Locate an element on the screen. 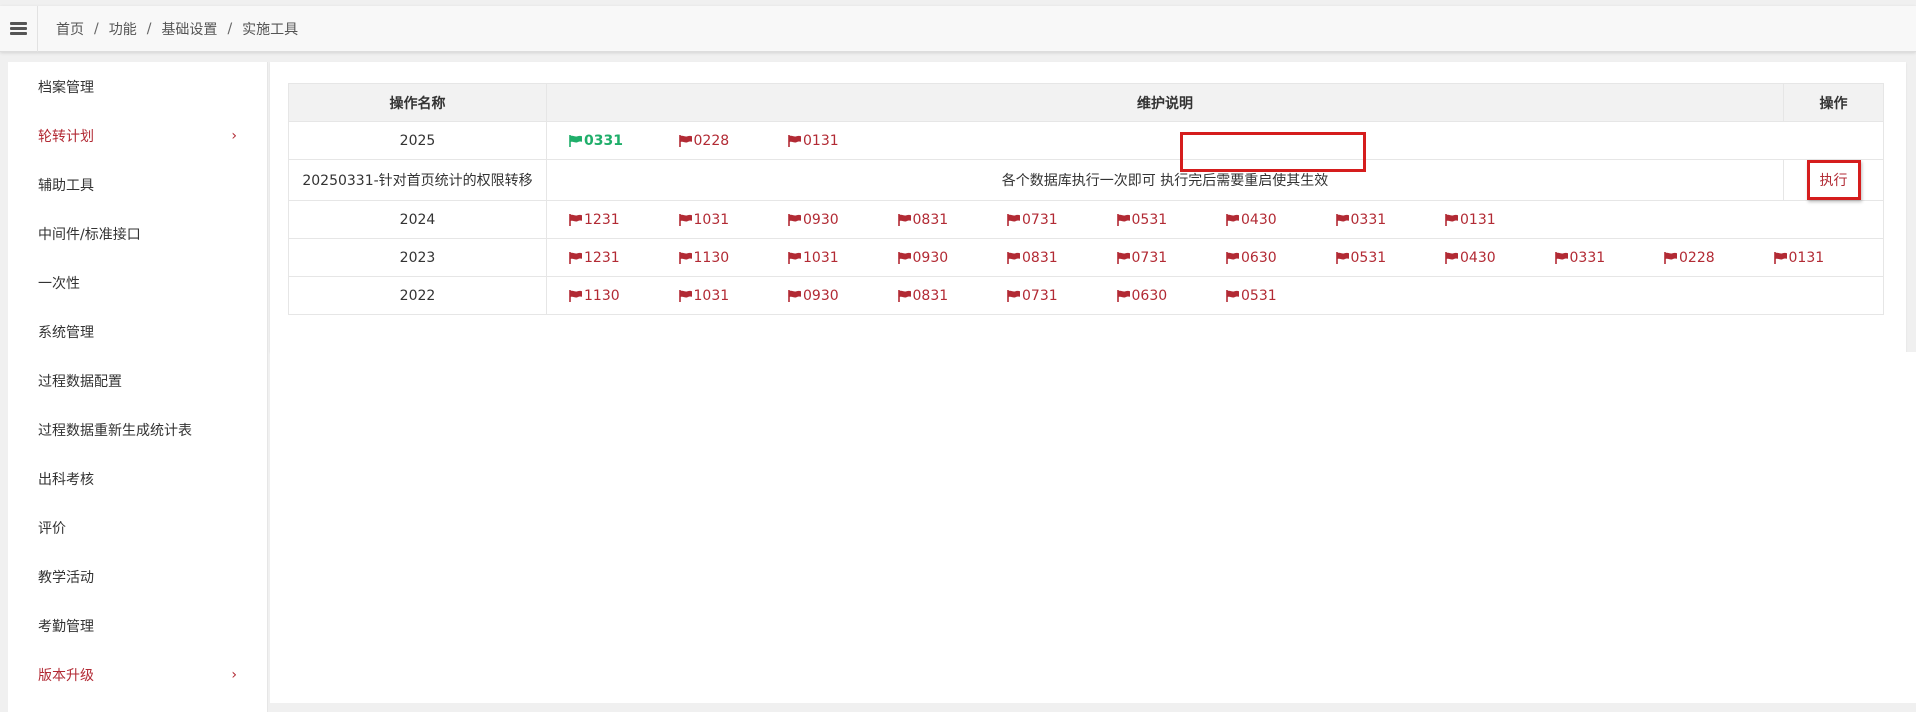 Image resolution: width=1916 pixels, height=712 pixels. version-flags-cell: 0331 0228 0131 is located at coordinates (1215, 140).